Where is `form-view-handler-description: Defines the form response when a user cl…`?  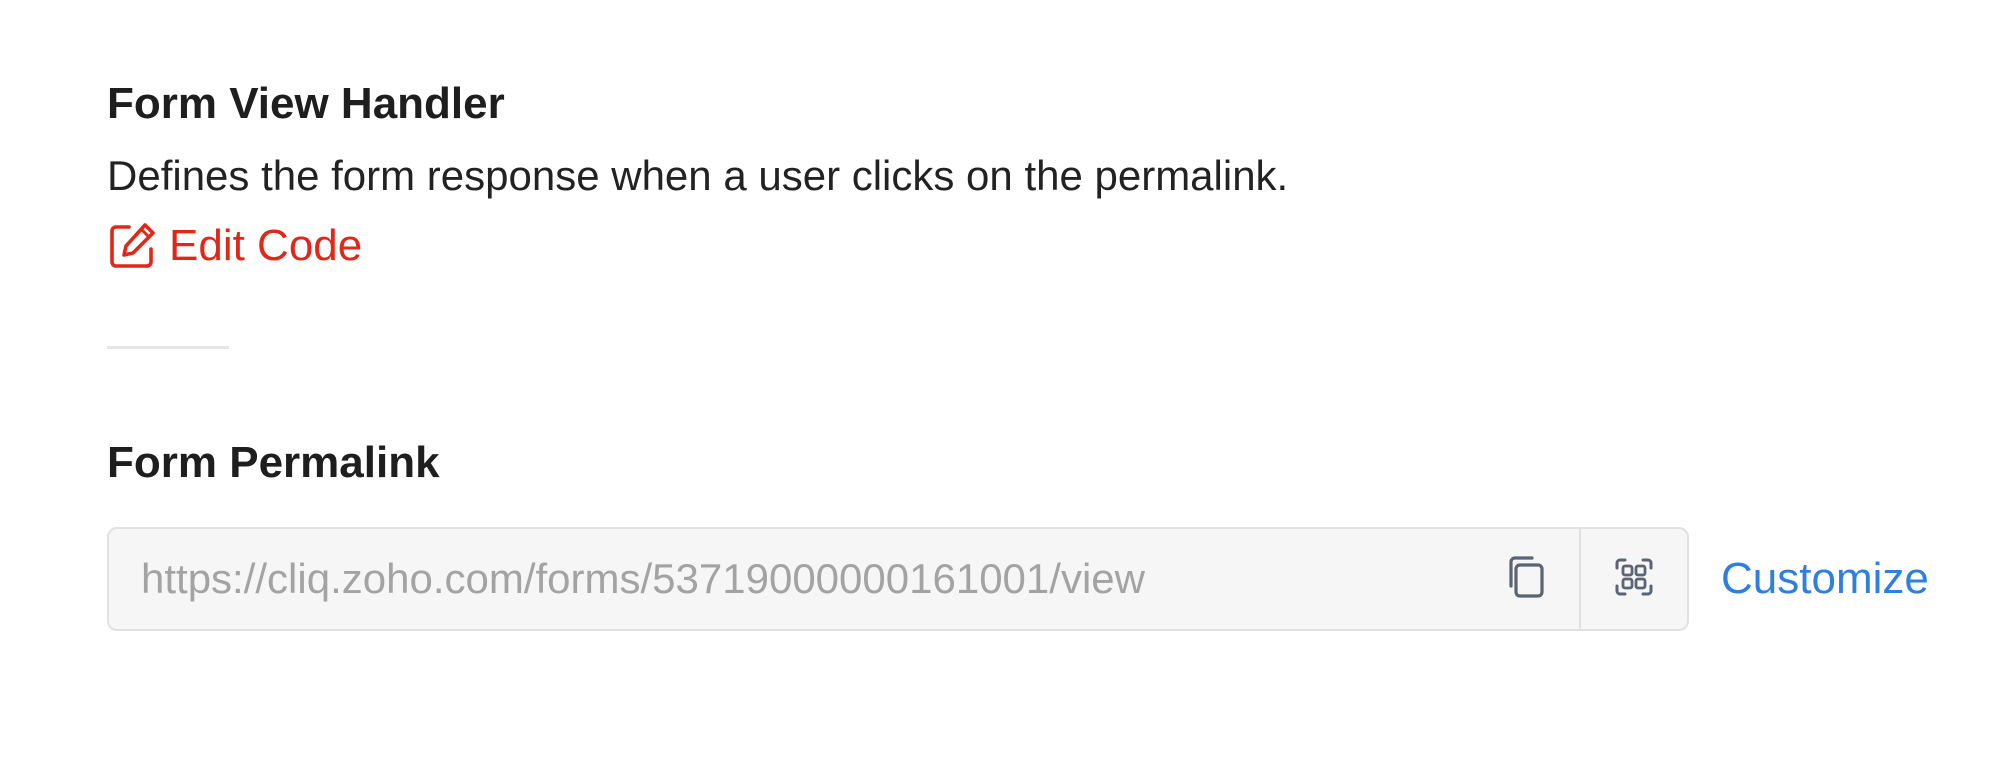 form-view-handler-description: Defines the form response when a user cl… is located at coordinates (698, 175).